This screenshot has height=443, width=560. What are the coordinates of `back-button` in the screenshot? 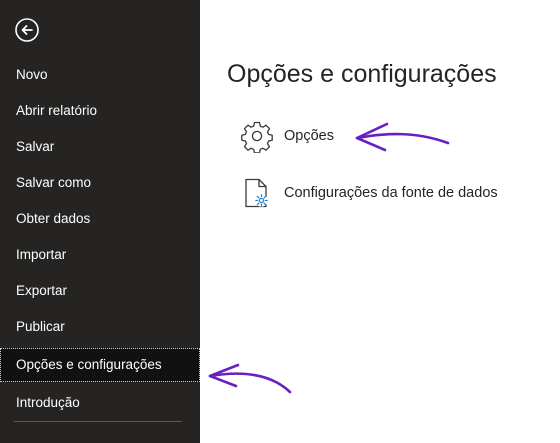 It's located at (27, 30).